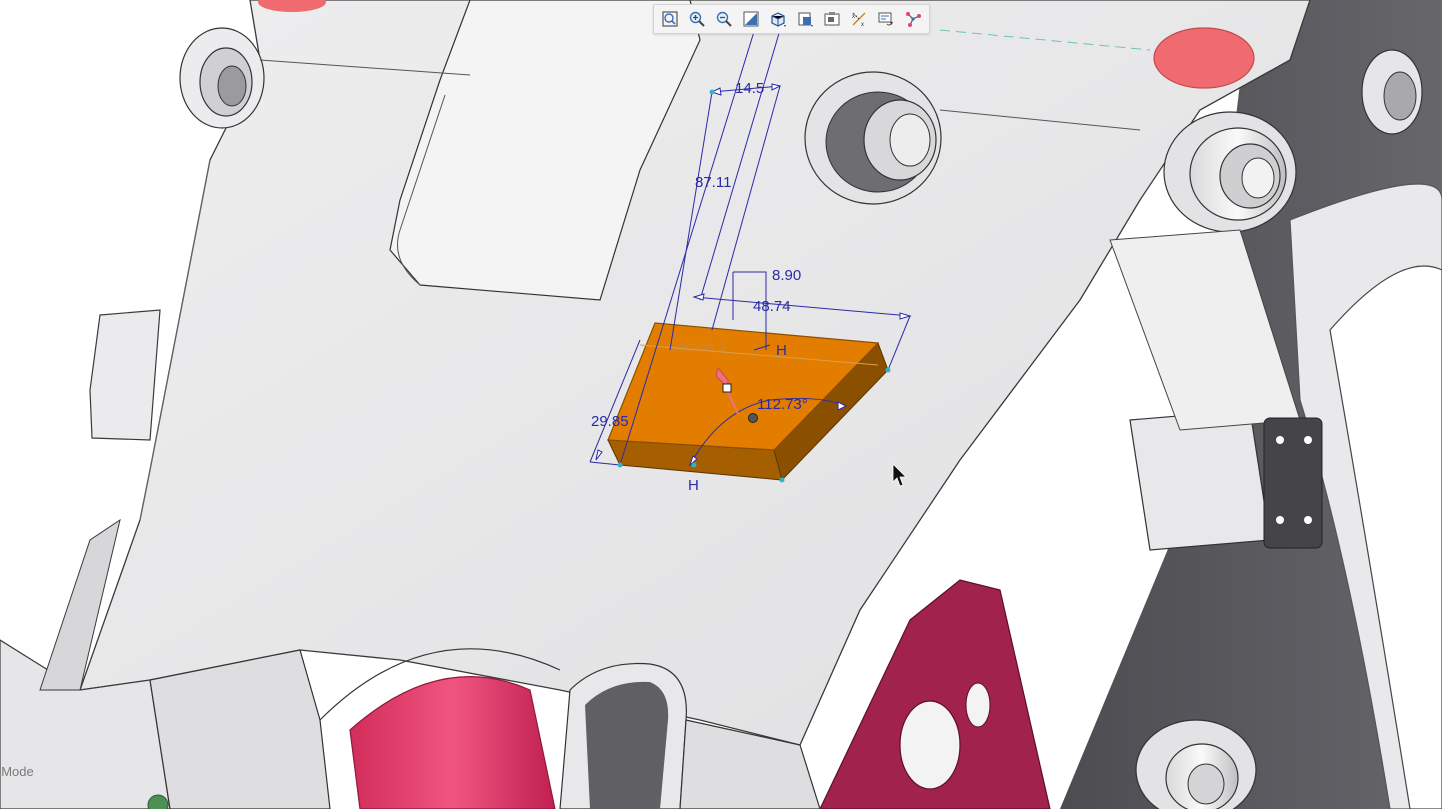 Image resolution: width=1442 pixels, height=809 pixels. I want to click on repaint-icon, so click(751, 19).